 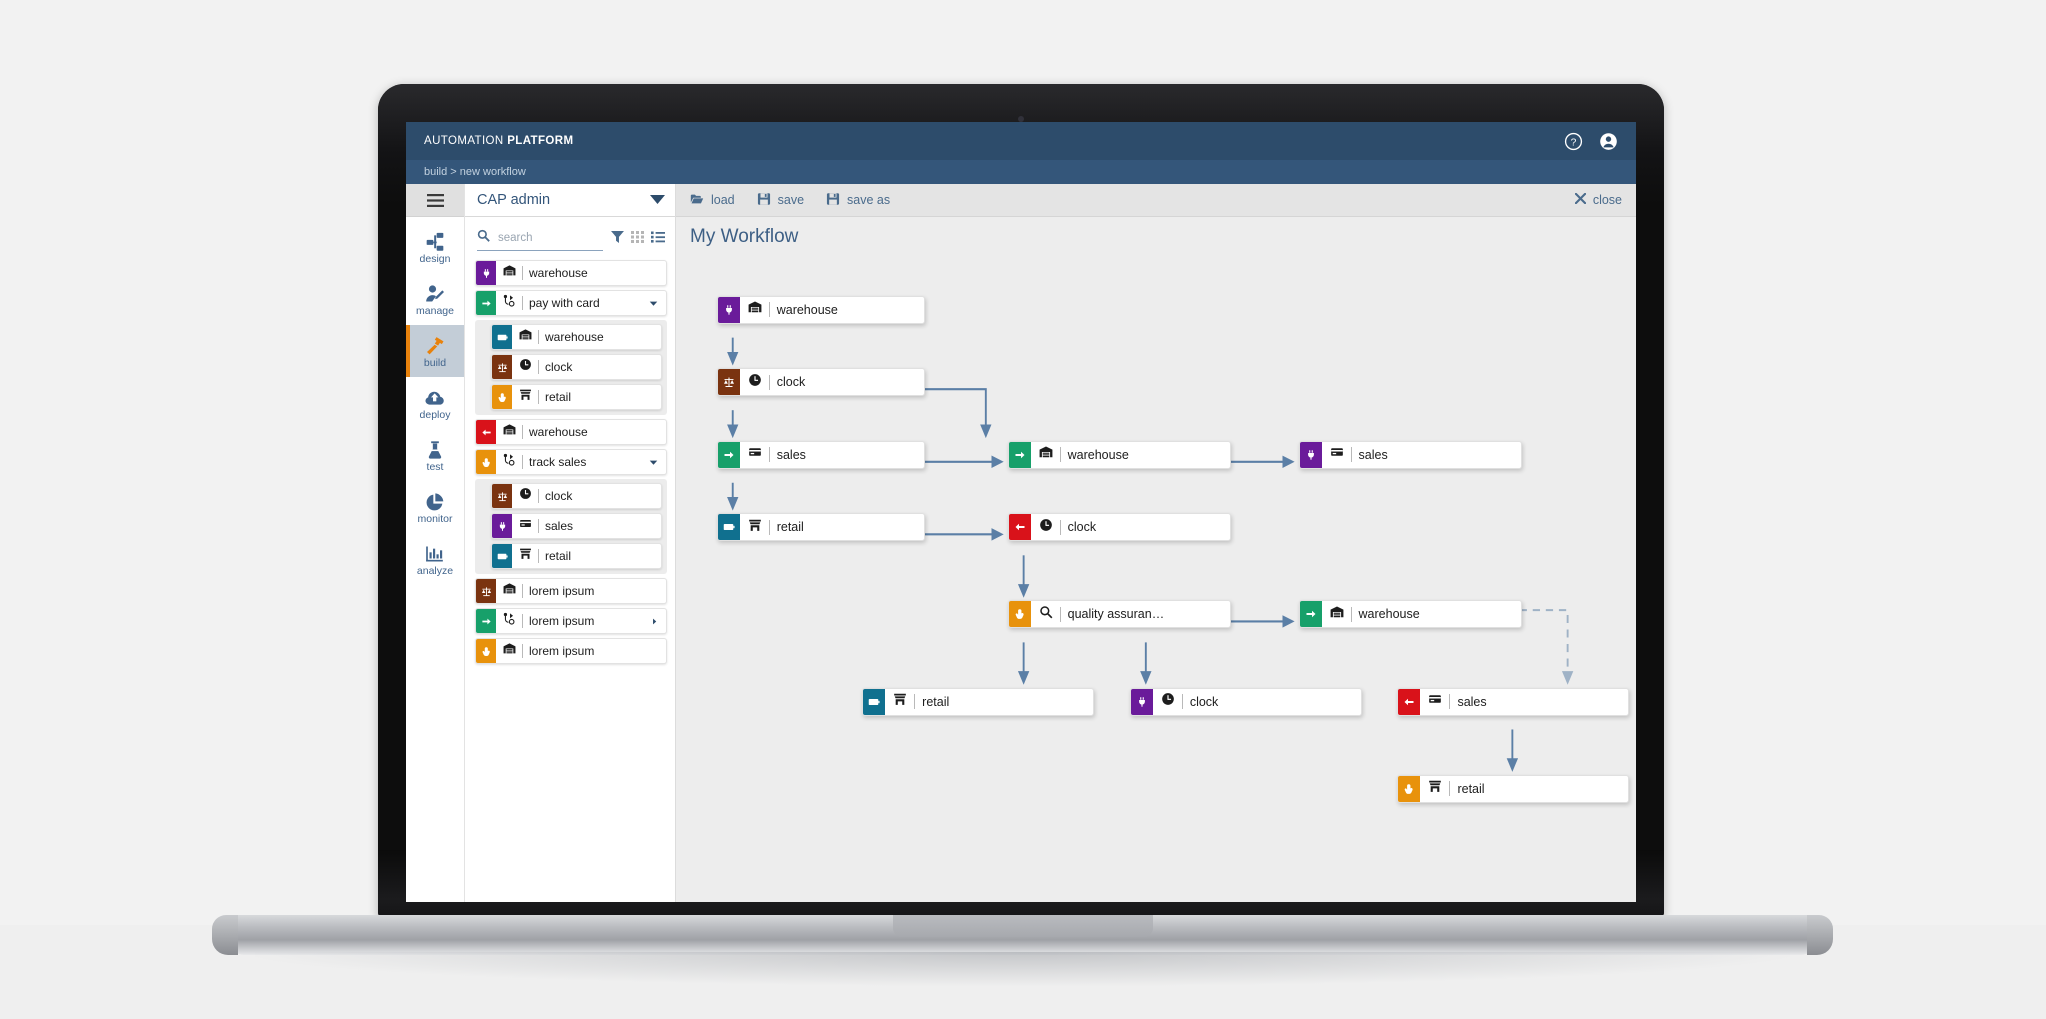 I want to click on pie-chart-icon, so click(x=435, y=501).